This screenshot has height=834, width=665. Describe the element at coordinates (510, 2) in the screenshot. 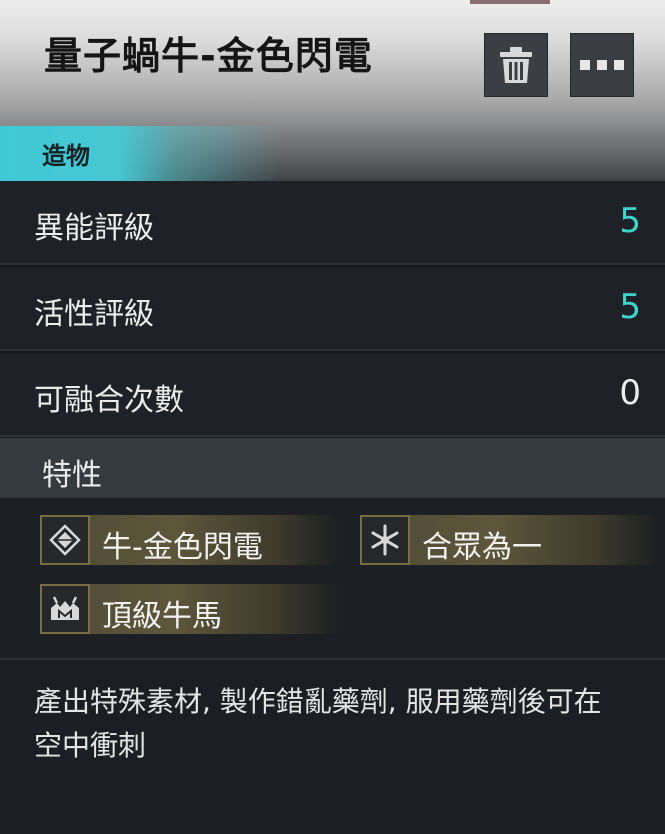

I see `top-edge-decoration` at that location.